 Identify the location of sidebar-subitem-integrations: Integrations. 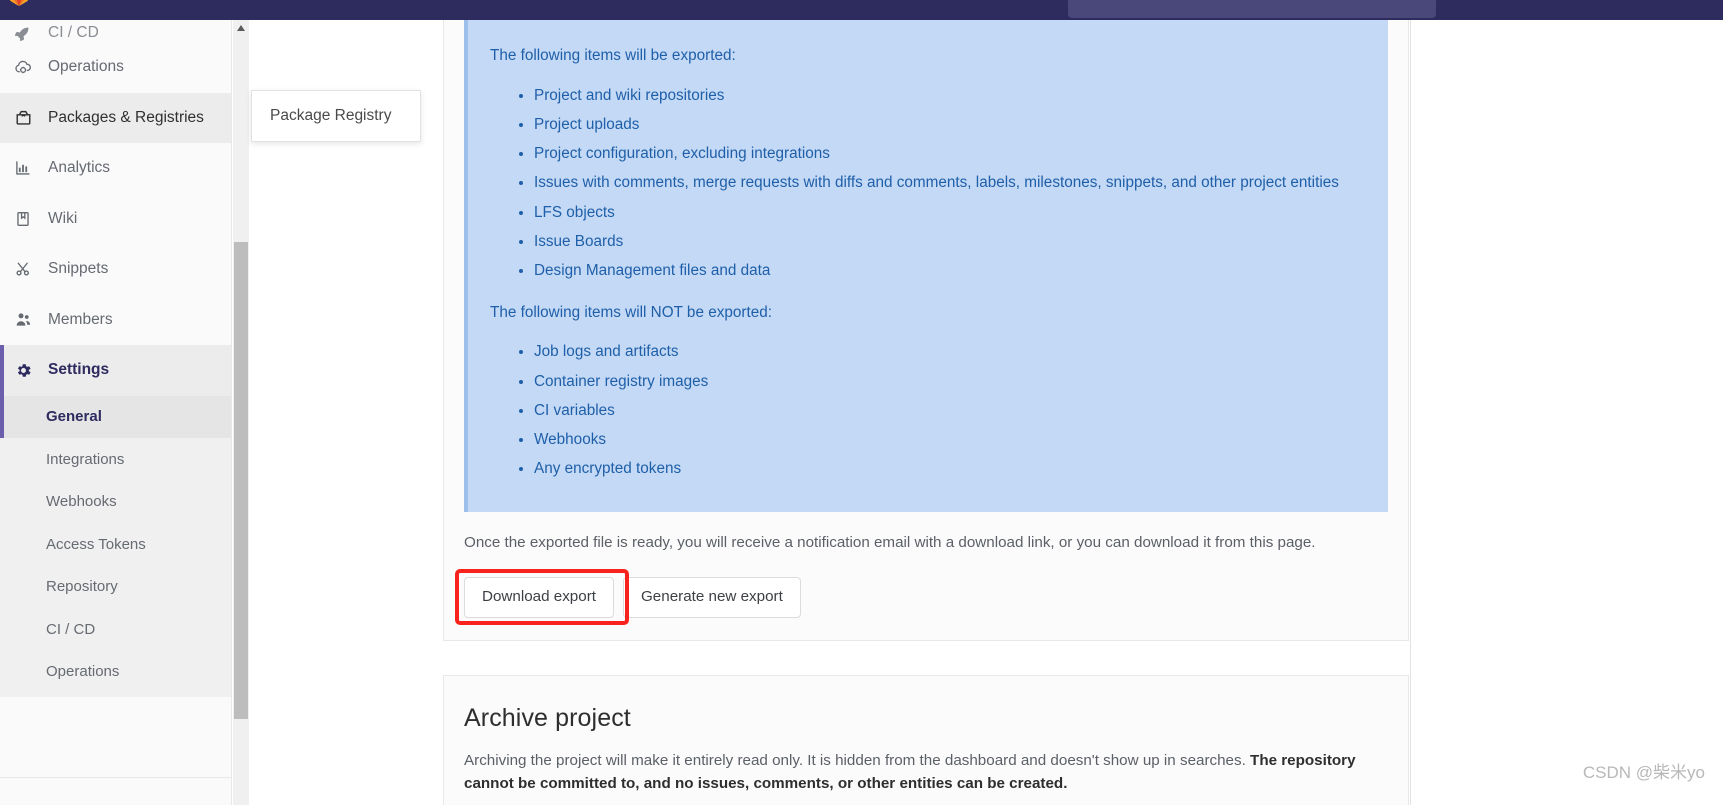
(115, 459).